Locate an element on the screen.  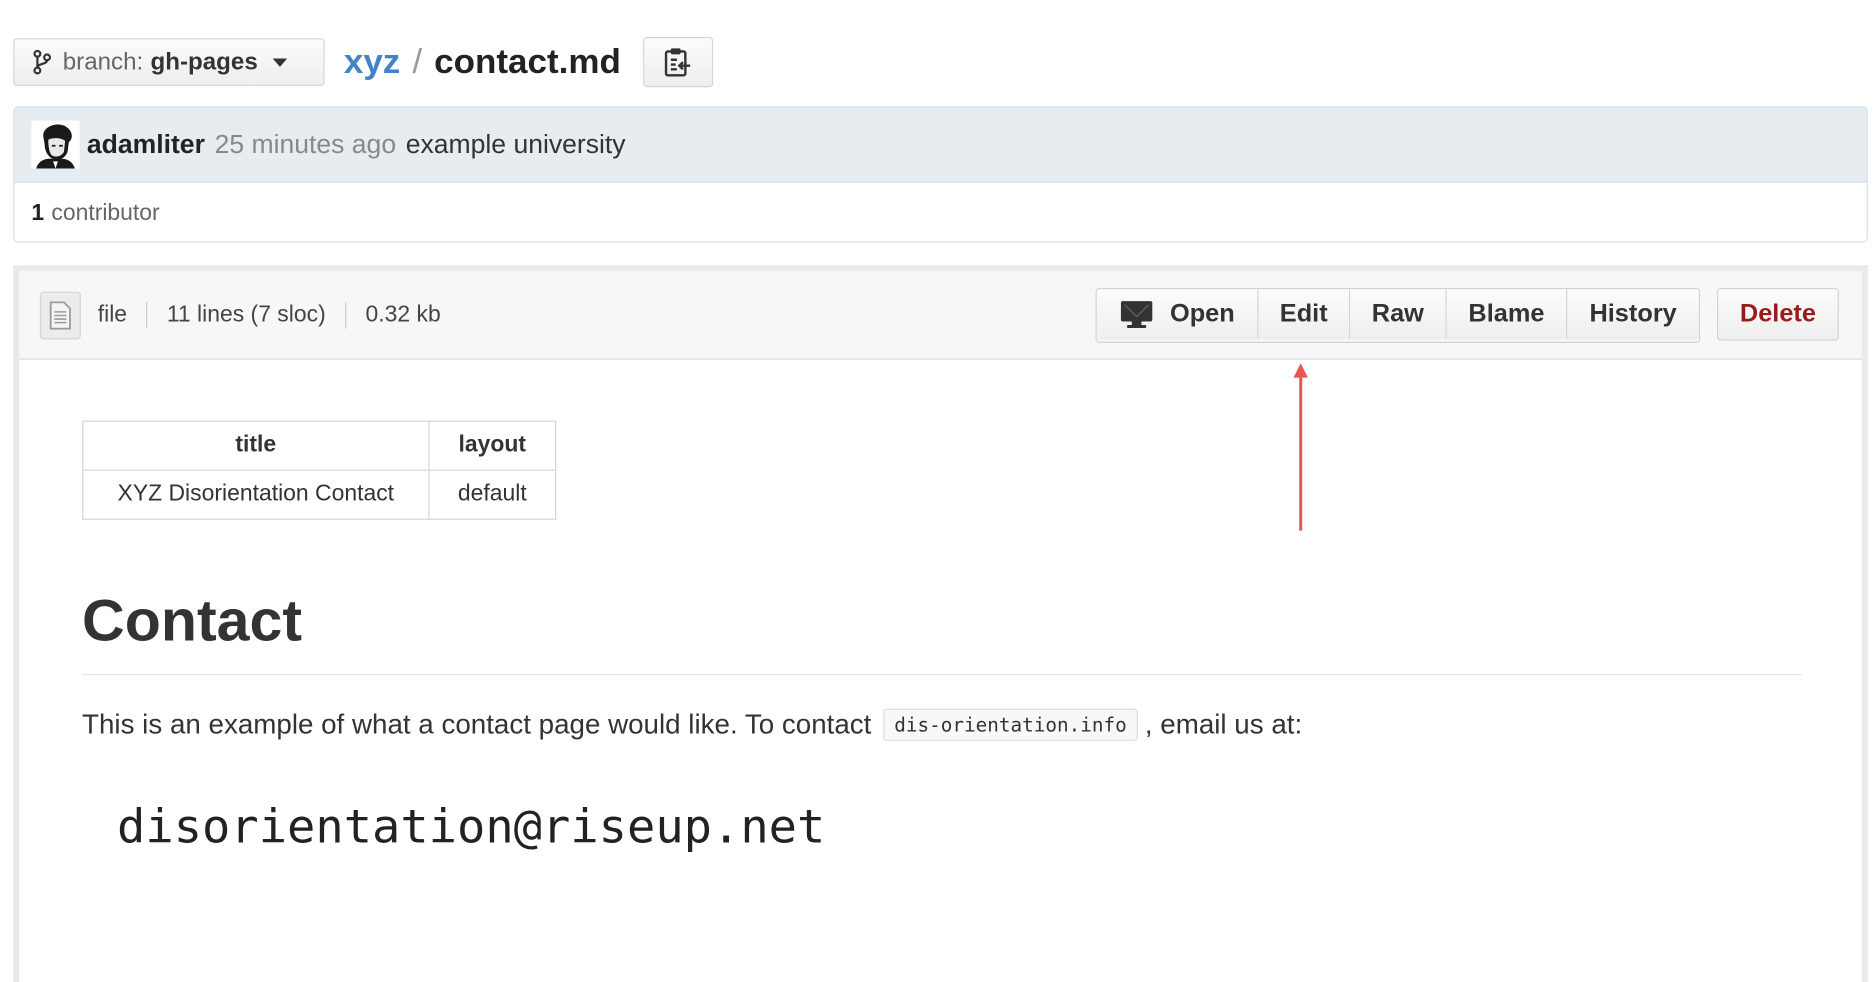
file-actions-group: Open Edit Raw Blame History is located at coordinates (1398, 315).